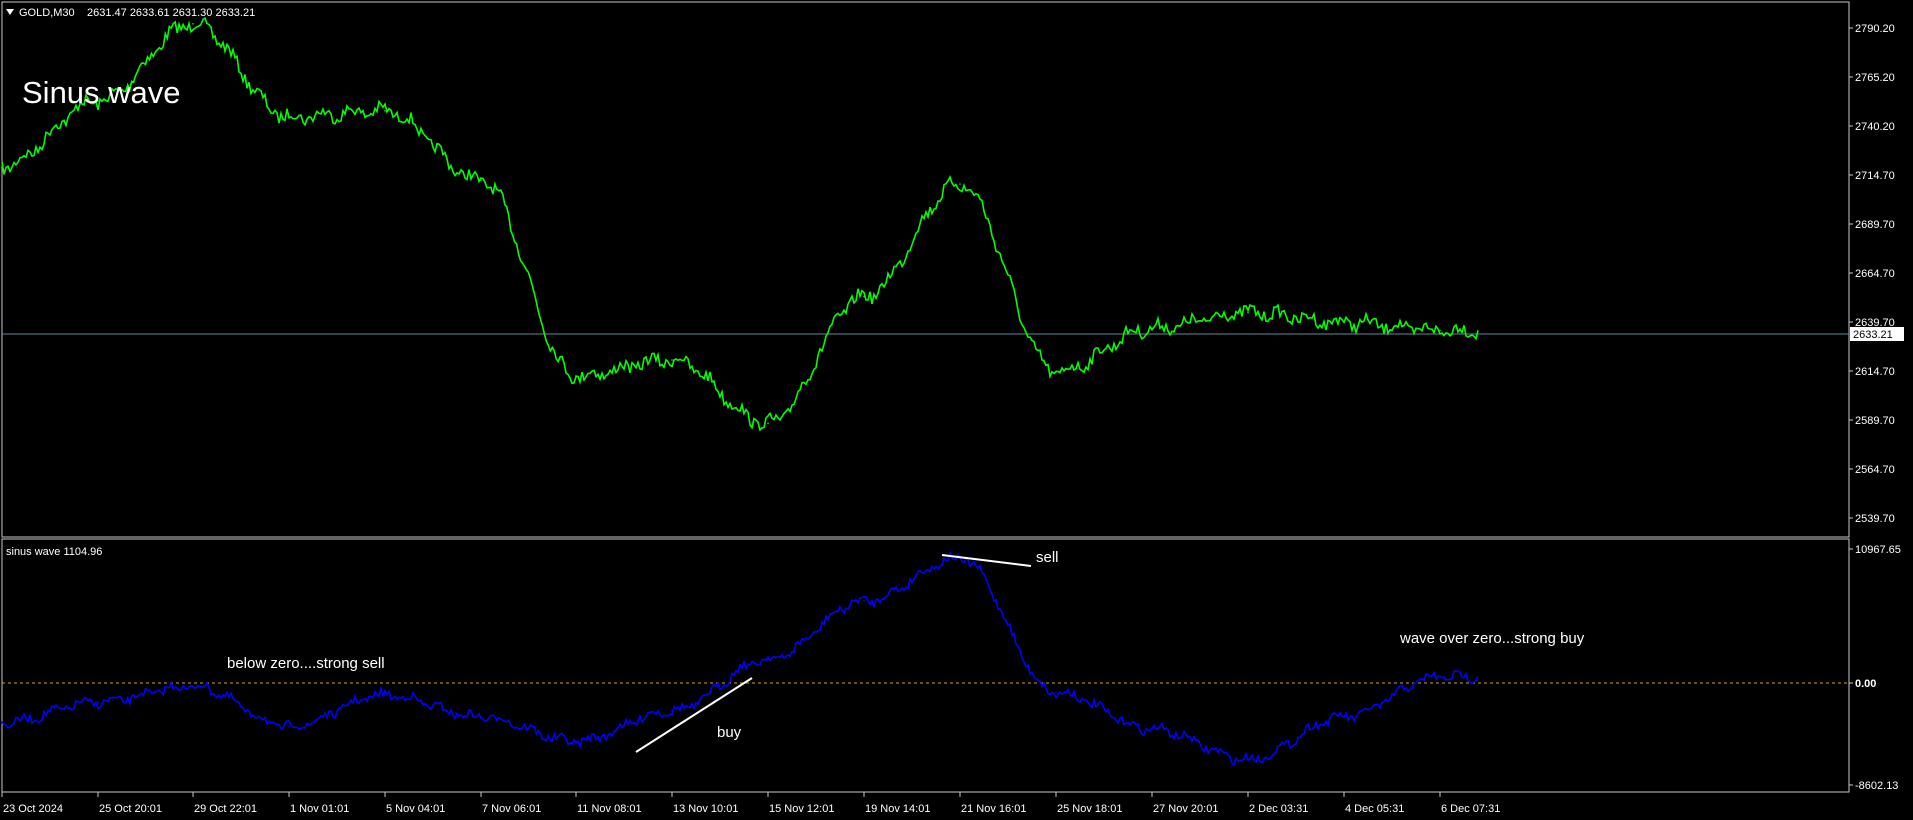  I want to click on annotation-sell: sell, so click(1047, 557).